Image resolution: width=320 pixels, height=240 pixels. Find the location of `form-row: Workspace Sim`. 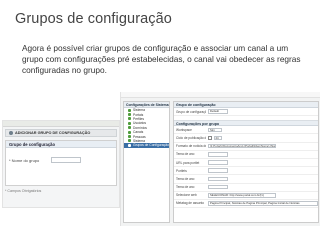

form-row: Workspace Sim is located at coordinates (246, 130).